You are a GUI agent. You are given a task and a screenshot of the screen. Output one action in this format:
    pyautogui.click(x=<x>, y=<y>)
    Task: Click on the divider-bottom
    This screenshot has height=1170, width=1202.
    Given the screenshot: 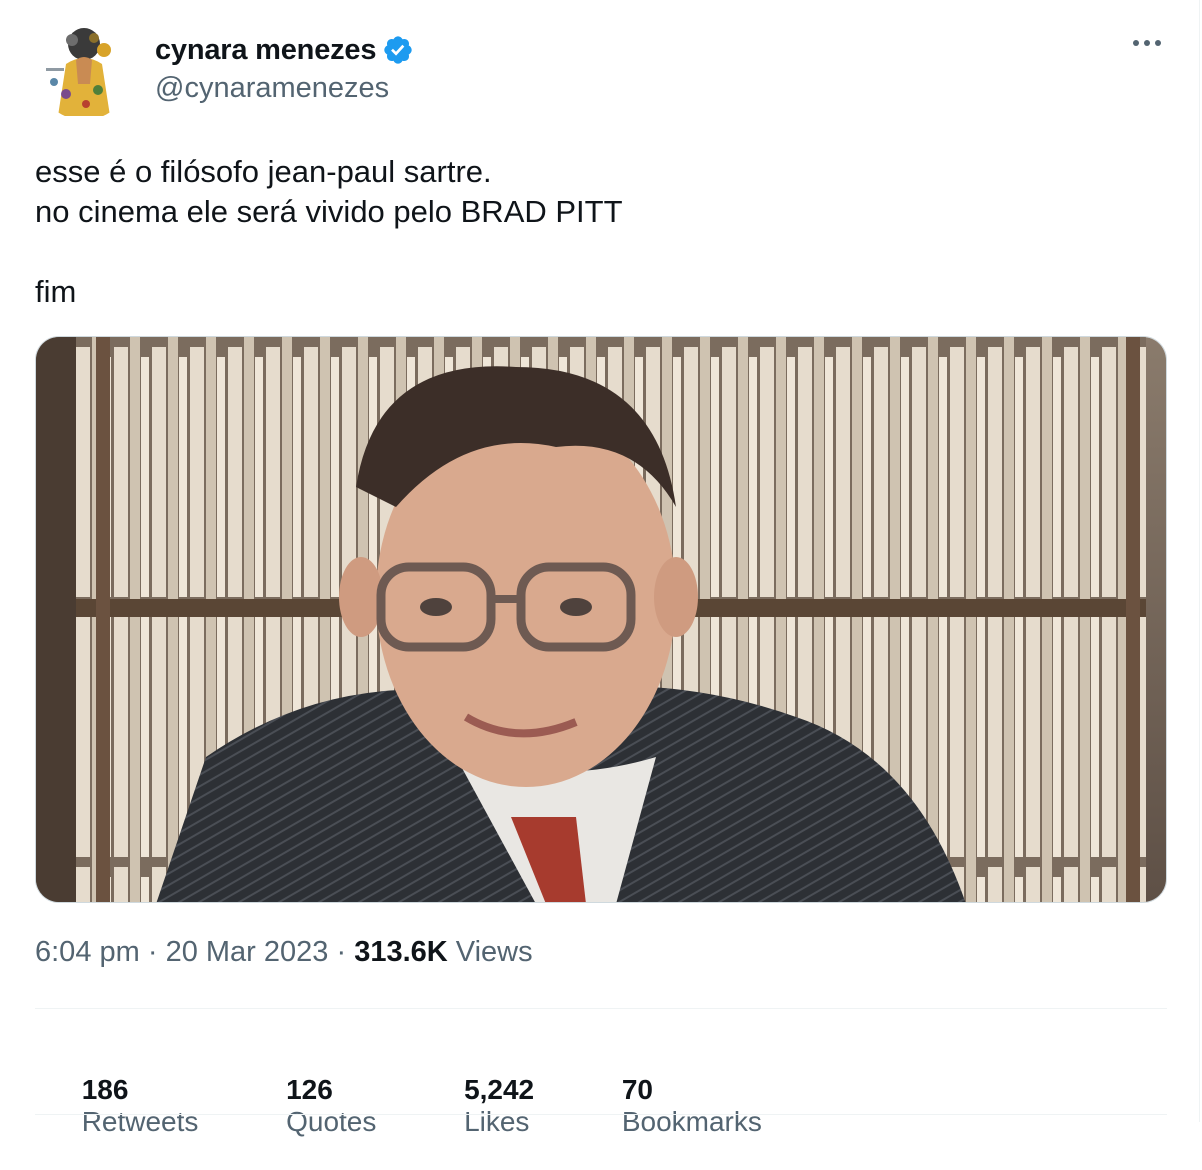 What is the action you would take?
    pyautogui.click(x=601, y=1114)
    